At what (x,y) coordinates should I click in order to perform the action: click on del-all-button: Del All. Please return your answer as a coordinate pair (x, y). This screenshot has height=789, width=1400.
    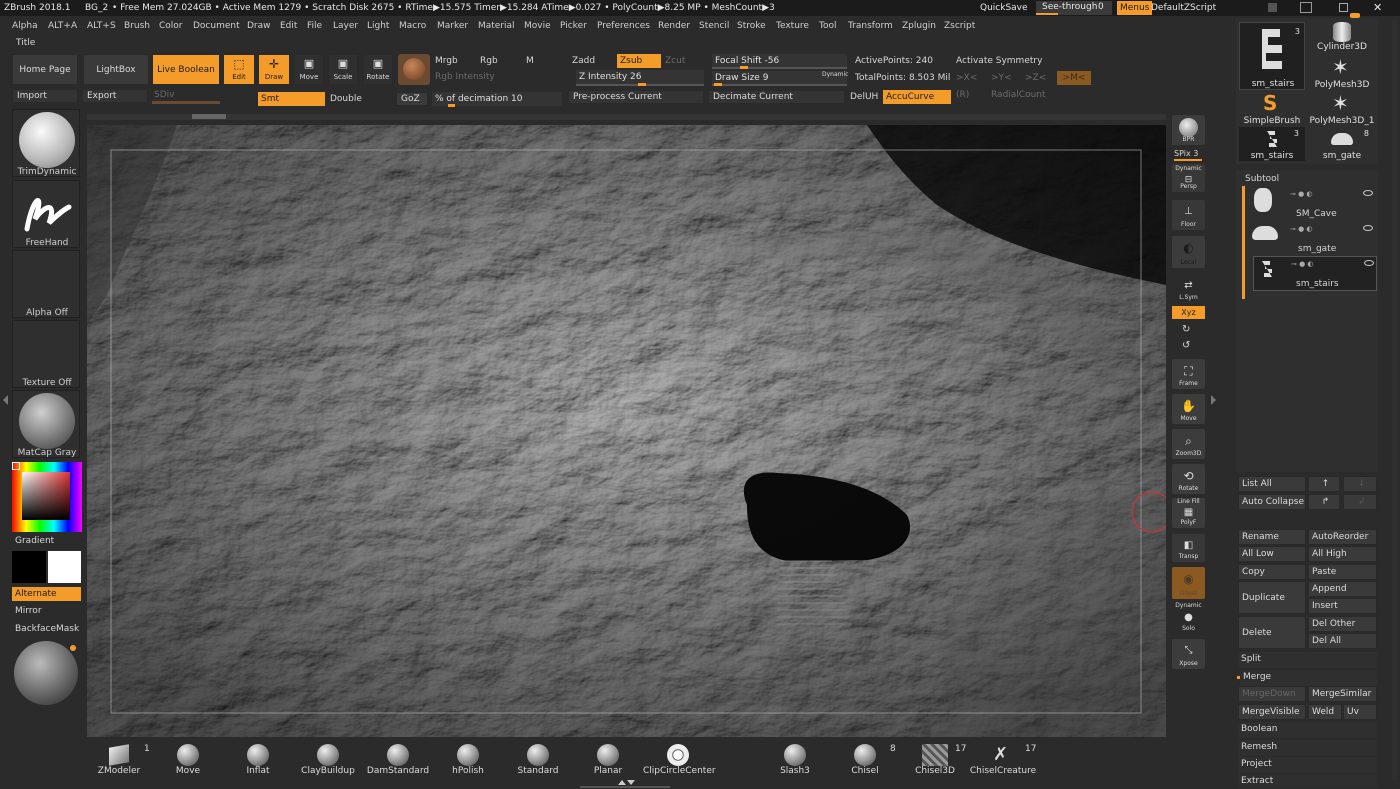
    Looking at the image, I should click on (1342, 641).